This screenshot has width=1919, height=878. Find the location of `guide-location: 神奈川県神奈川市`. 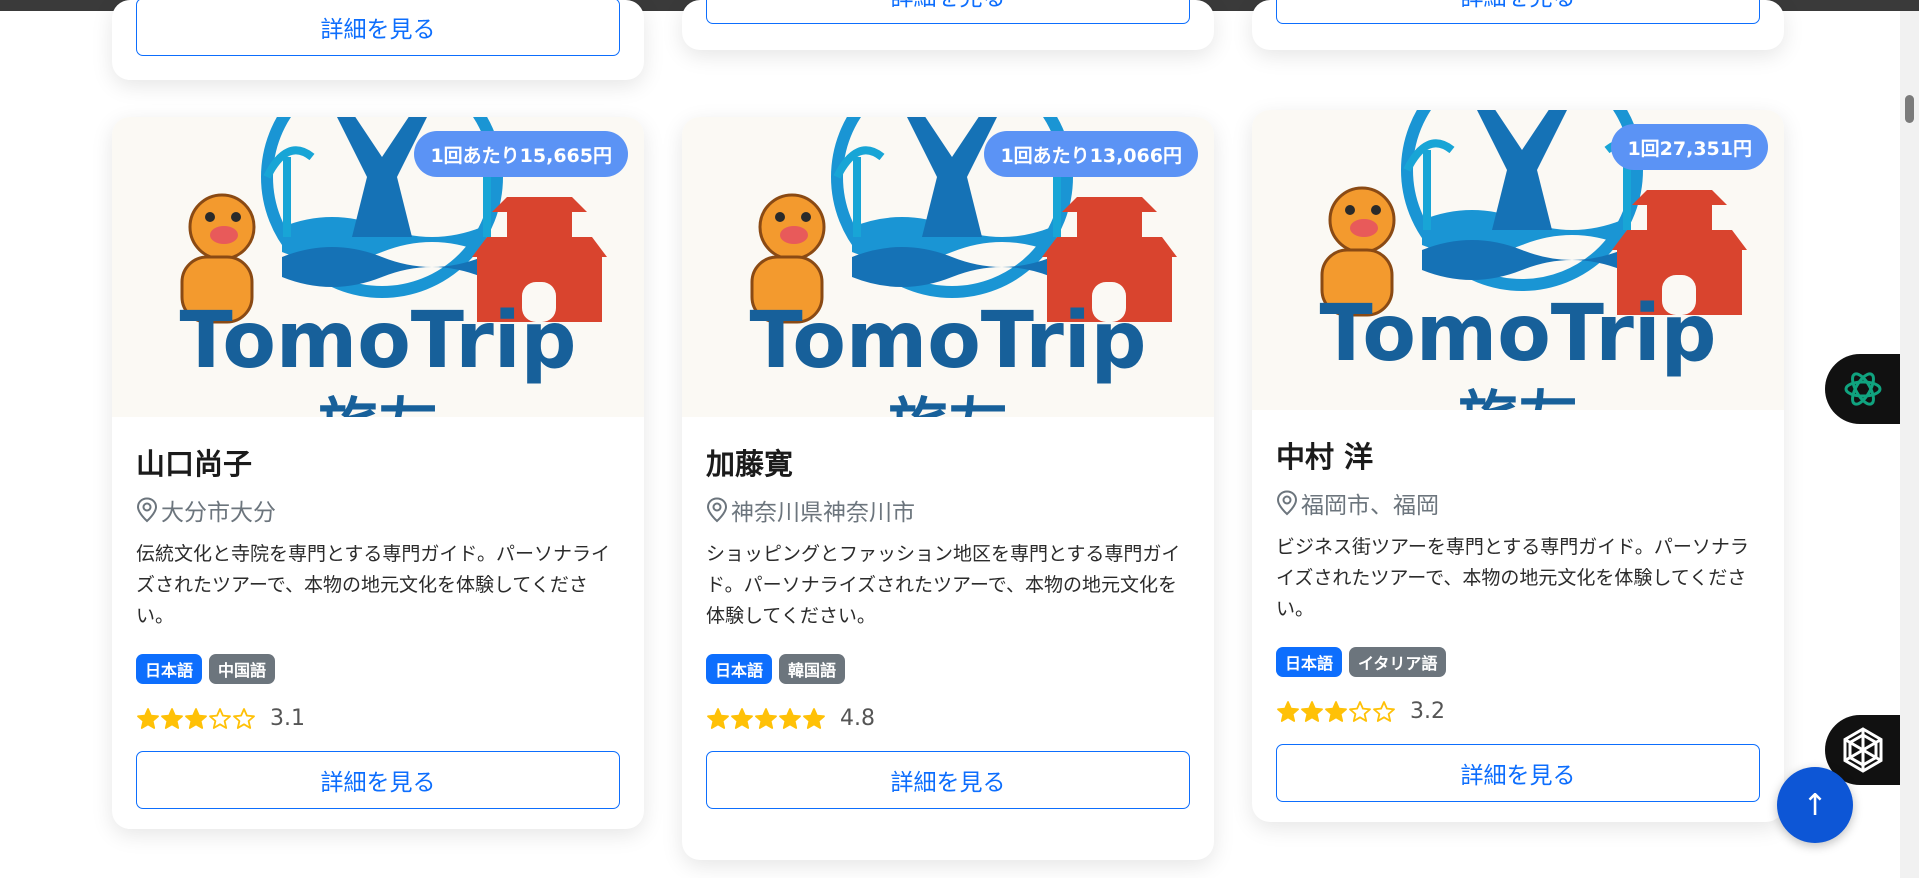

guide-location: 神奈川県神奈川市 is located at coordinates (948, 510).